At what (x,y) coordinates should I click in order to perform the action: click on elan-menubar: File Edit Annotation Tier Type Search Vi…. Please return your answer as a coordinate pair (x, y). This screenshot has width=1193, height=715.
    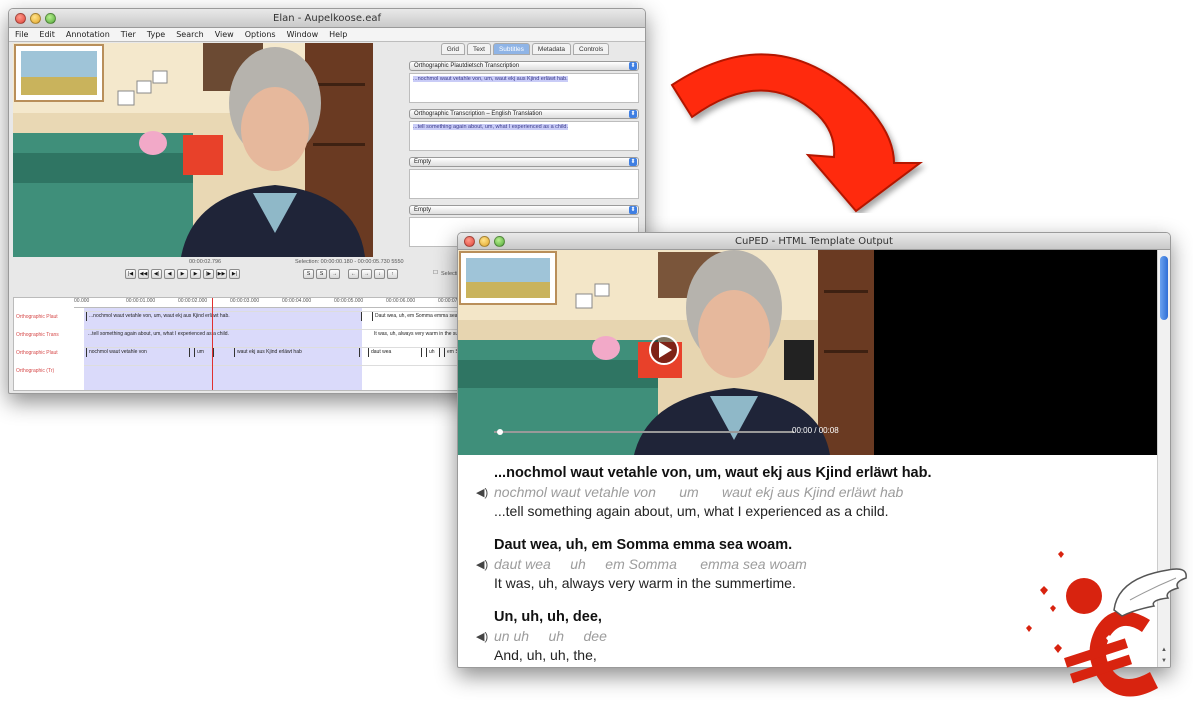
    Looking at the image, I should click on (327, 35).